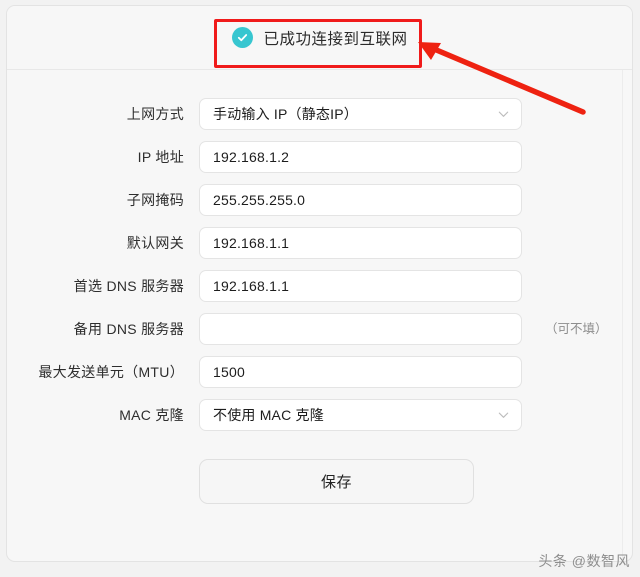  I want to click on subnet-mask-value: 255.255.255.0, so click(259, 200).